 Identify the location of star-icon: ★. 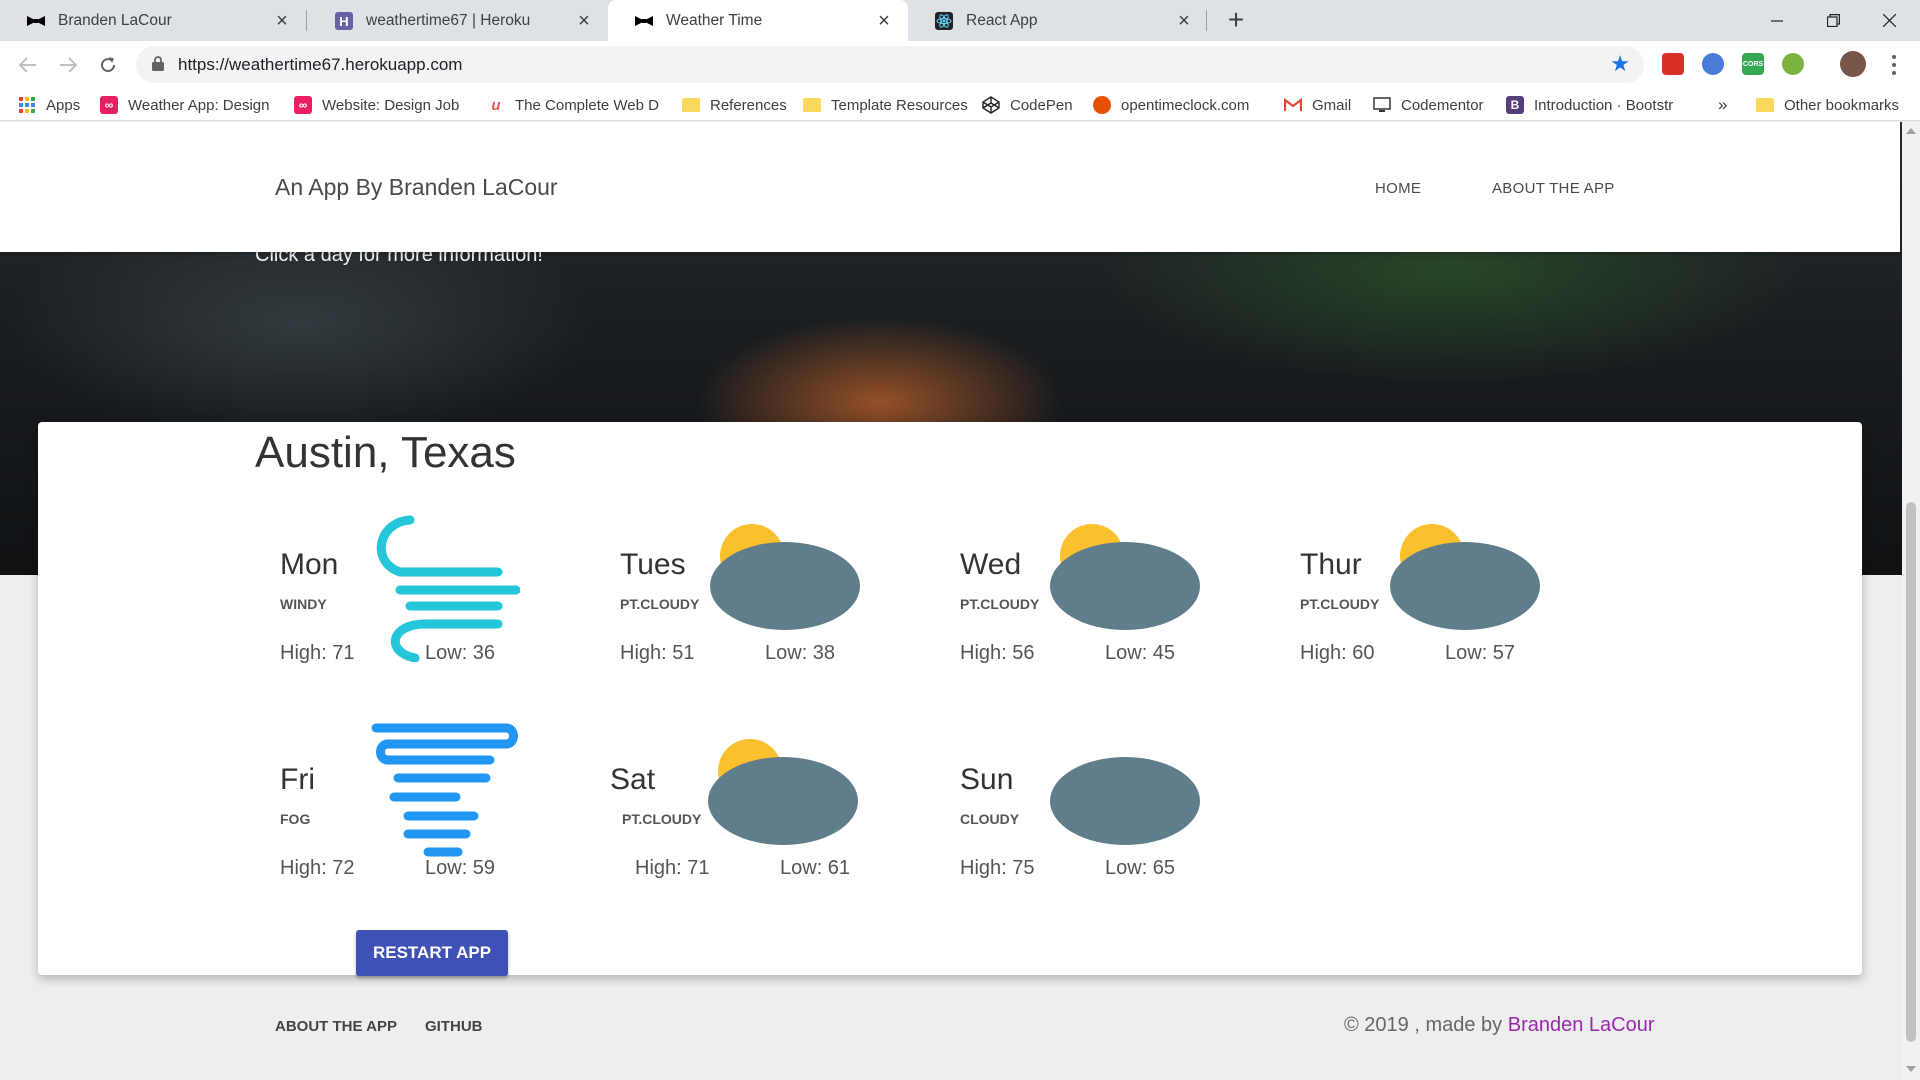
(1620, 64).